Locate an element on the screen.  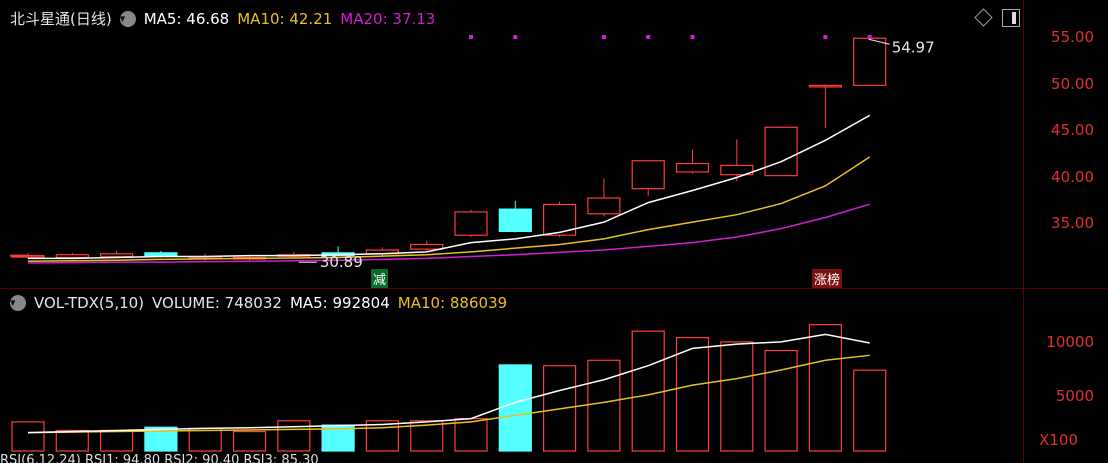
volume-unit: X100 is located at coordinates (1058, 440).